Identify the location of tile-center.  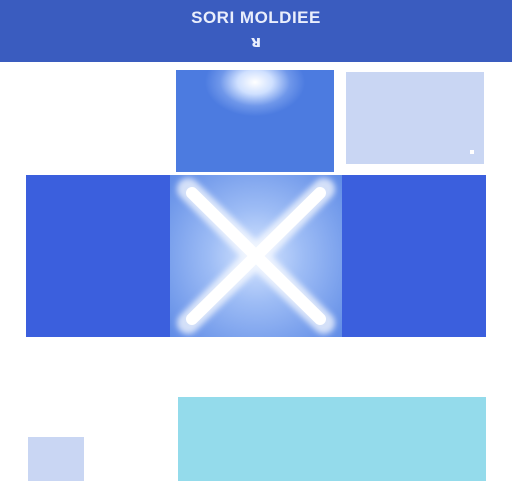
(256, 256).